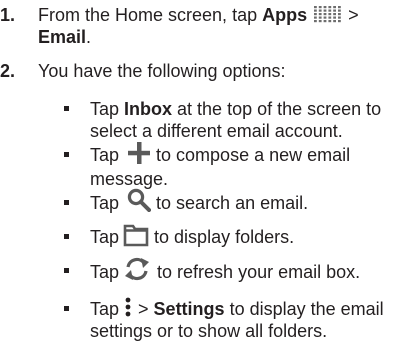  I want to click on search-icon, so click(139, 200).